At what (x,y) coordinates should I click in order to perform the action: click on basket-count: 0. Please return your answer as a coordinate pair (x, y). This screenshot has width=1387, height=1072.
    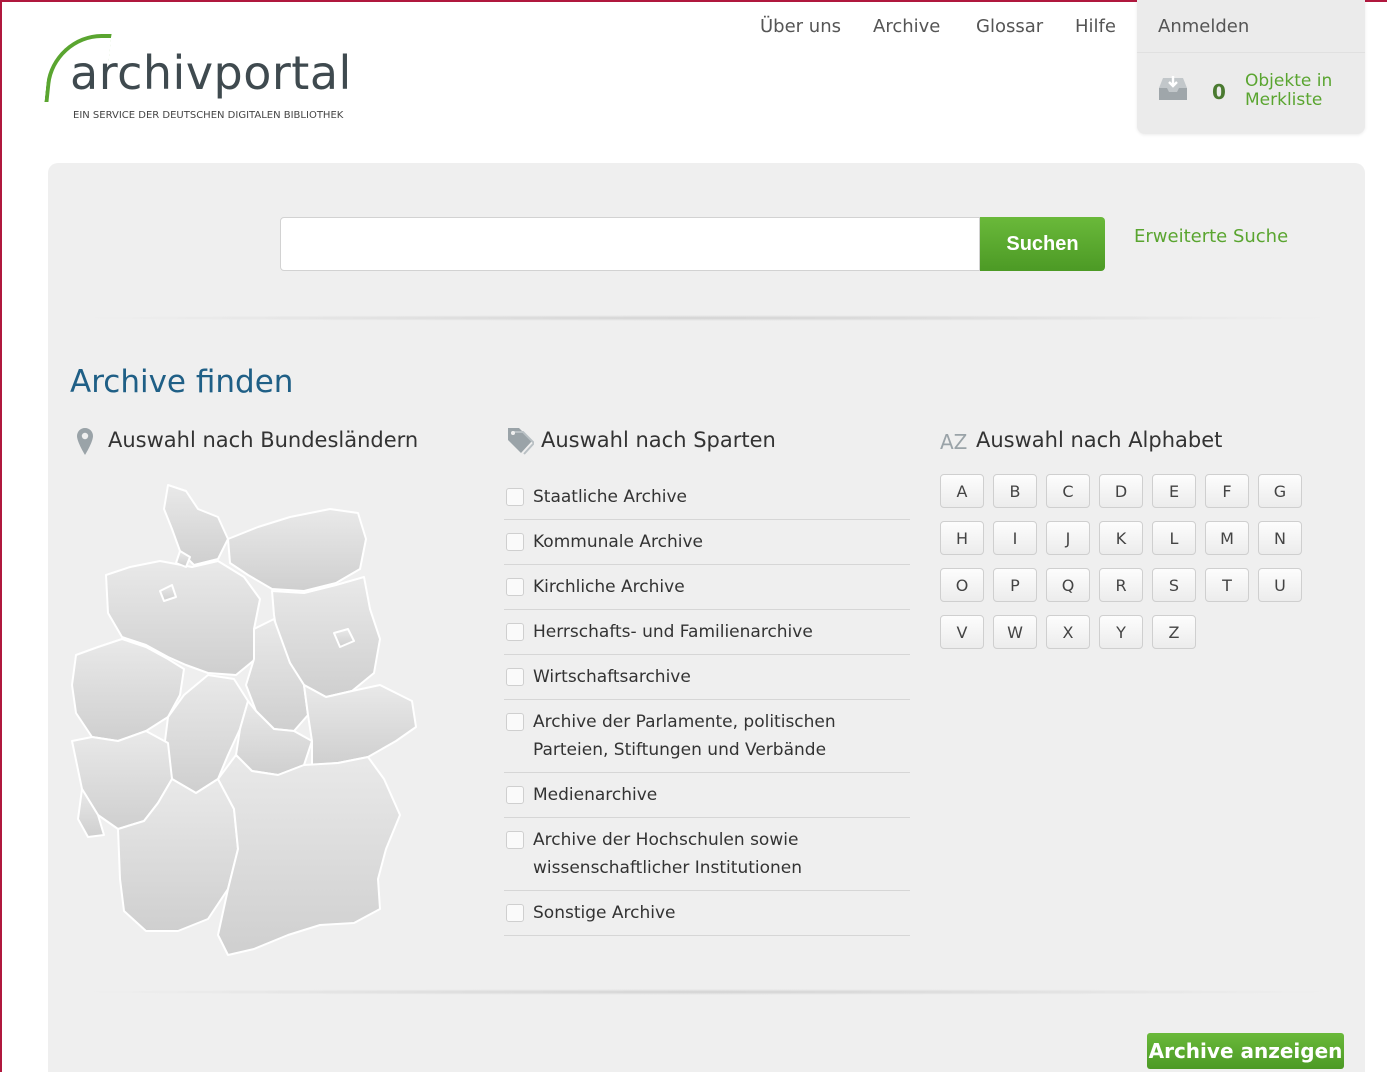
    Looking at the image, I should click on (1219, 92).